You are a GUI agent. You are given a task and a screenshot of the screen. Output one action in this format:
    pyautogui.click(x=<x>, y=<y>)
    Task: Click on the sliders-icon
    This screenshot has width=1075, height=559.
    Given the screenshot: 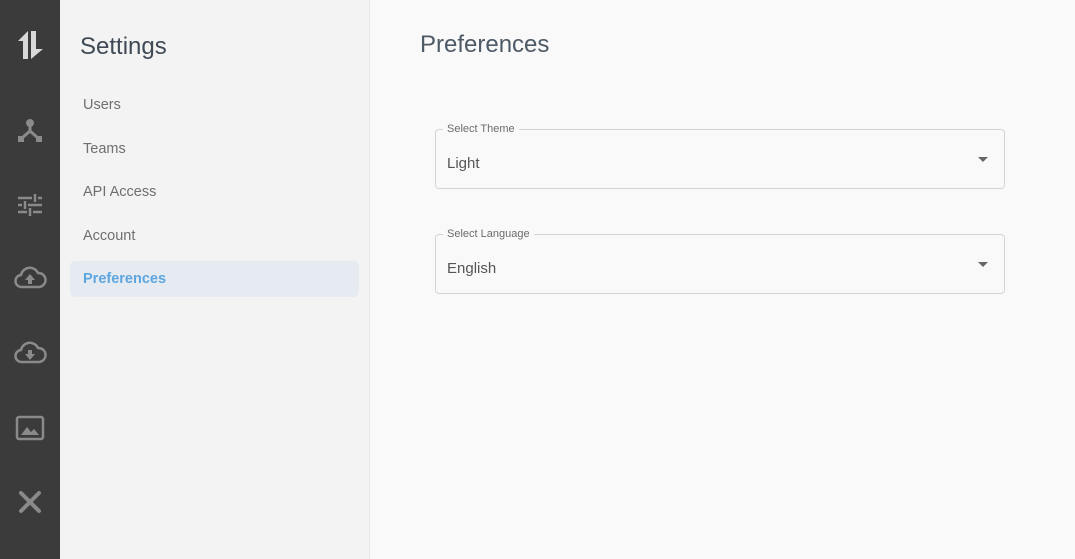 What is the action you would take?
    pyautogui.click(x=30, y=205)
    